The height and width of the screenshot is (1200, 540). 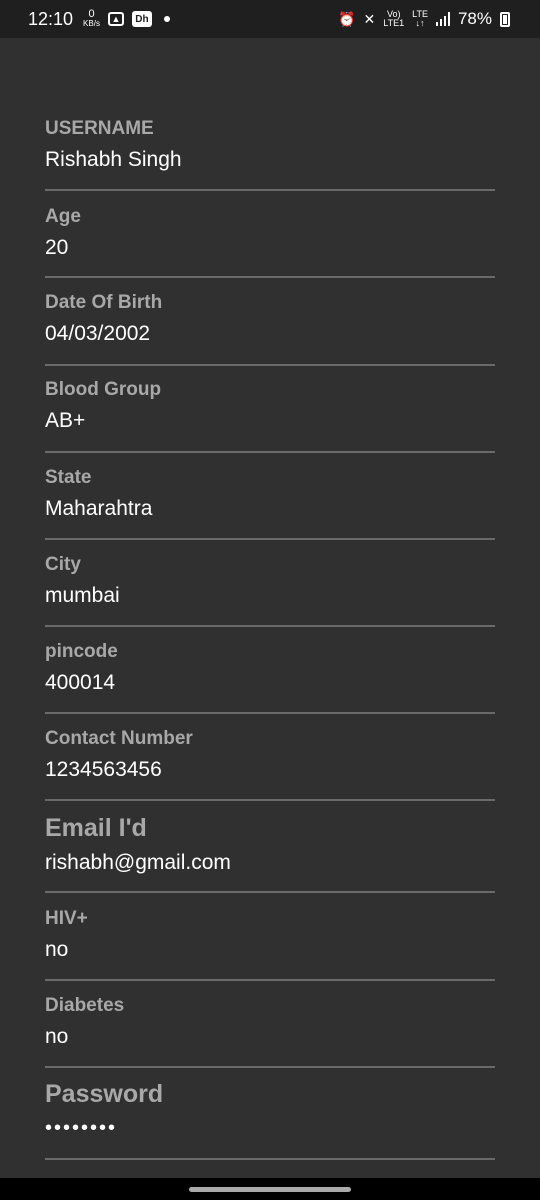 I want to click on lte1-label: LTE1, so click(x=394, y=23).